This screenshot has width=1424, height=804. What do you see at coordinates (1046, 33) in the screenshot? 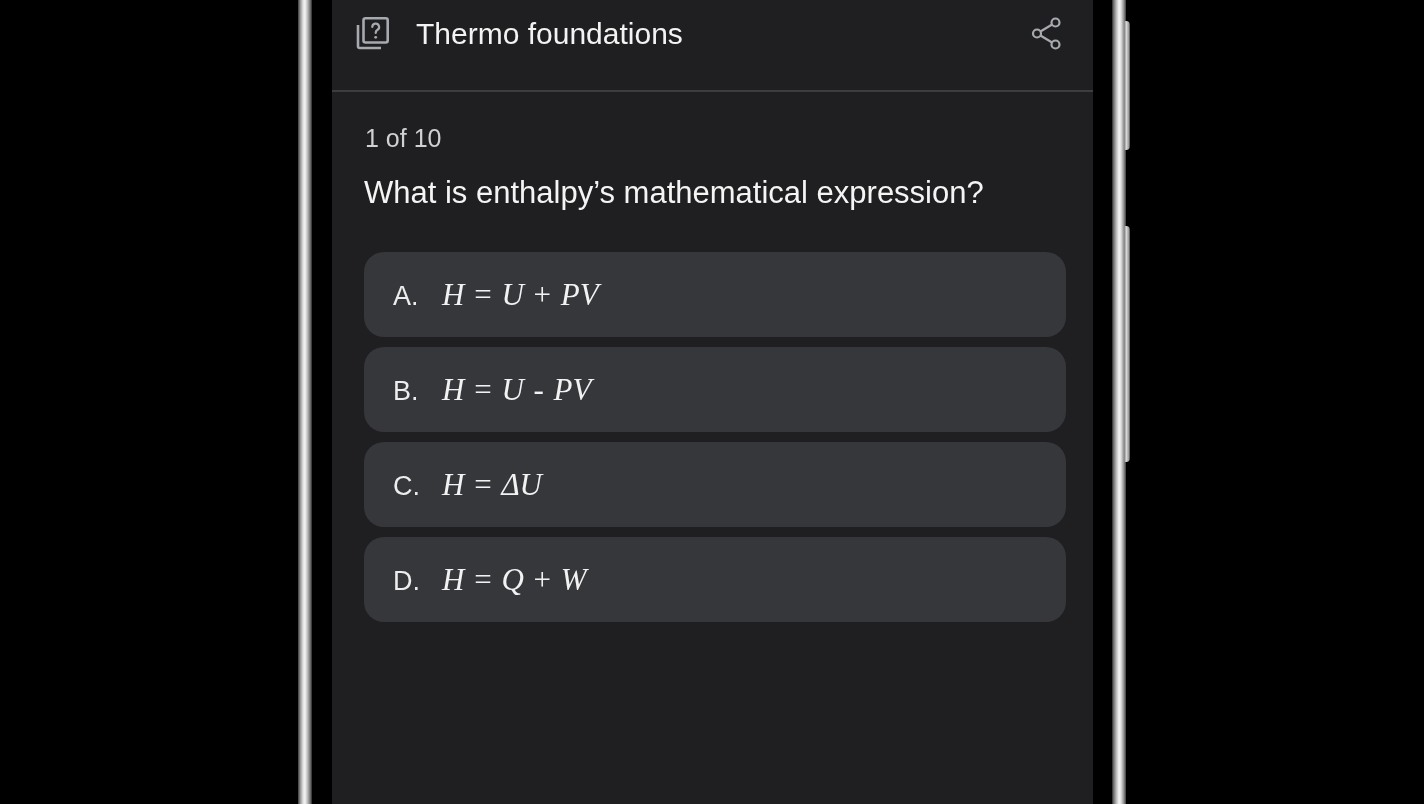
I see `share-icon` at bounding box center [1046, 33].